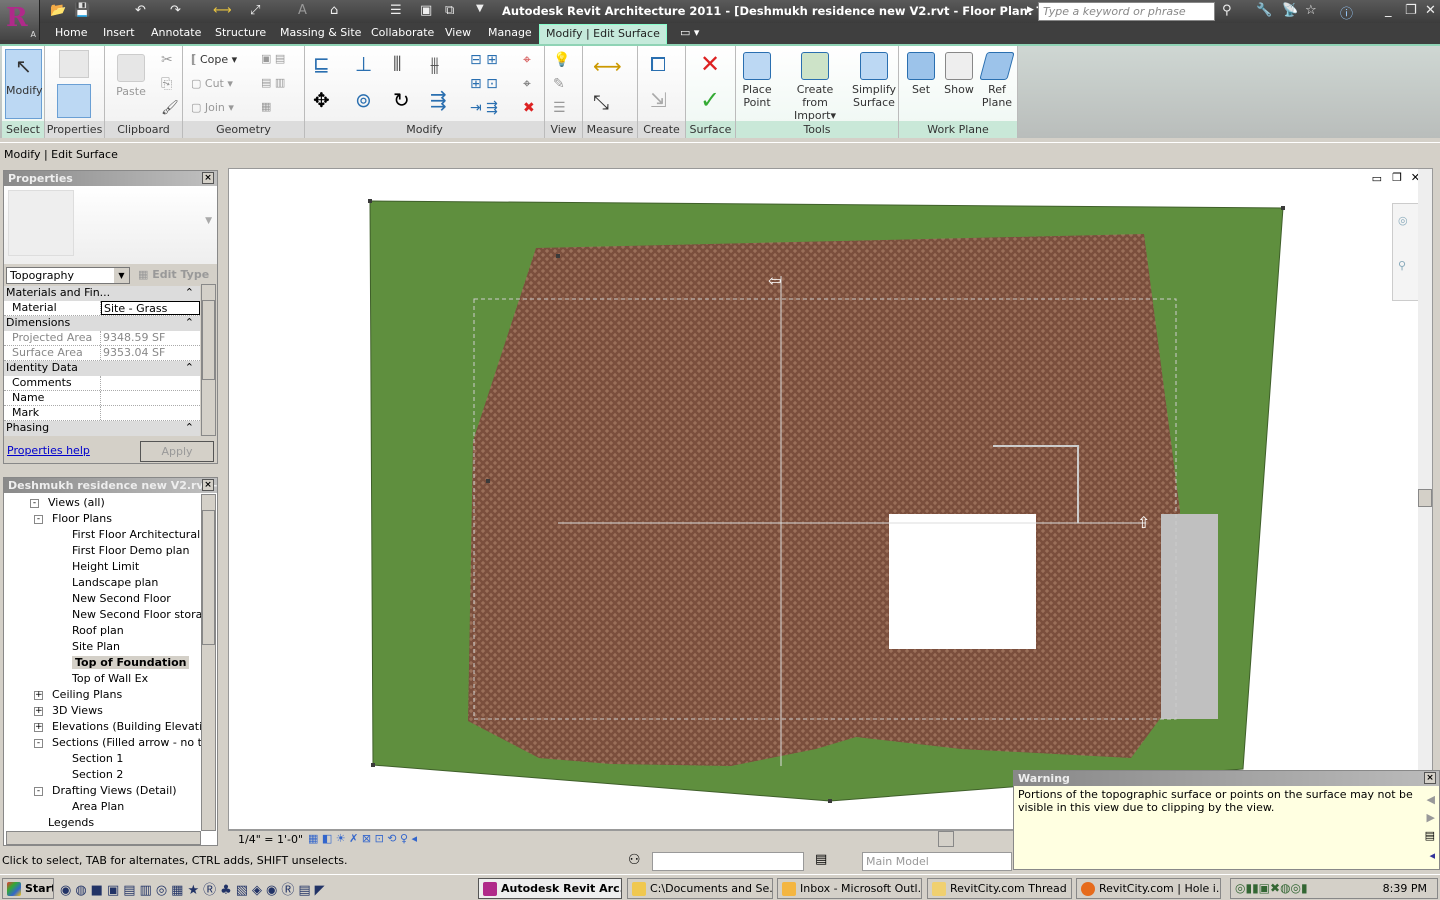 This screenshot has width=1440, height=900. Describe the element at coordinates (167, 60) in the screenshot. I see `cut-scissors-icon: ✂` at that location.